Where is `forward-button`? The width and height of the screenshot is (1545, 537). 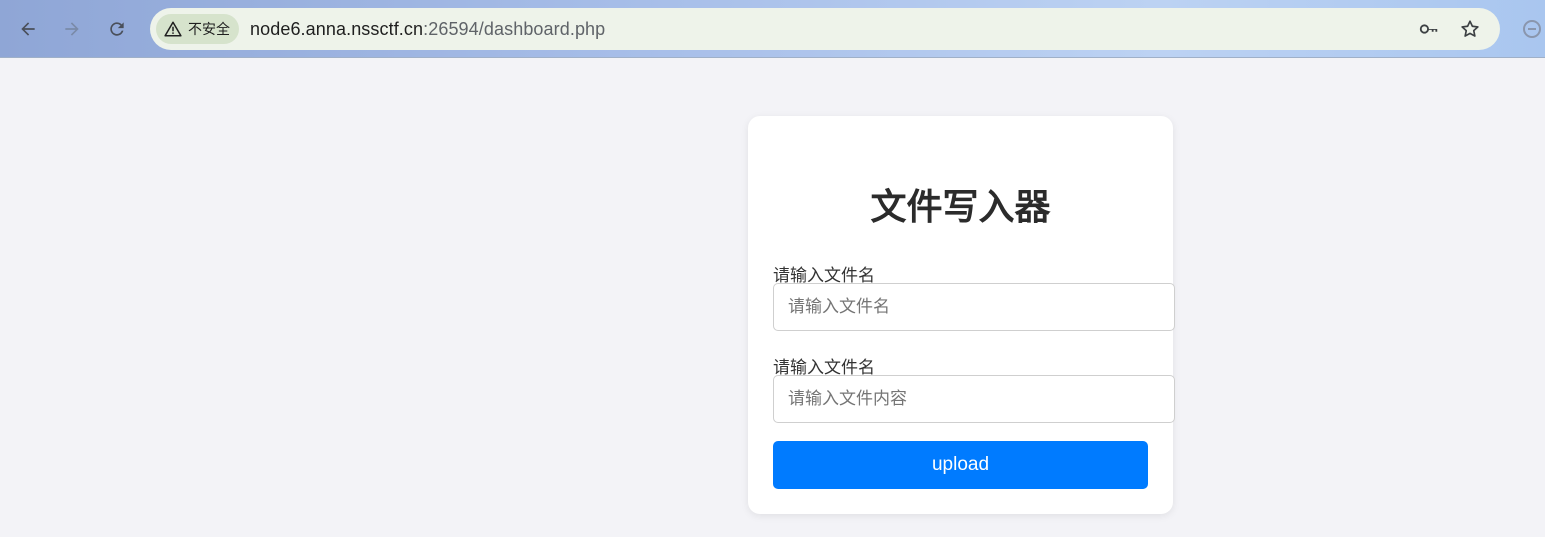
forward-button is located at coordinates (72, 29).